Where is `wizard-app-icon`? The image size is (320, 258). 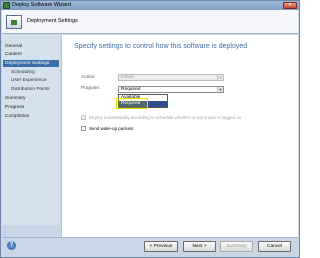
wizard-app-icon is located at coordinates (6, 5).